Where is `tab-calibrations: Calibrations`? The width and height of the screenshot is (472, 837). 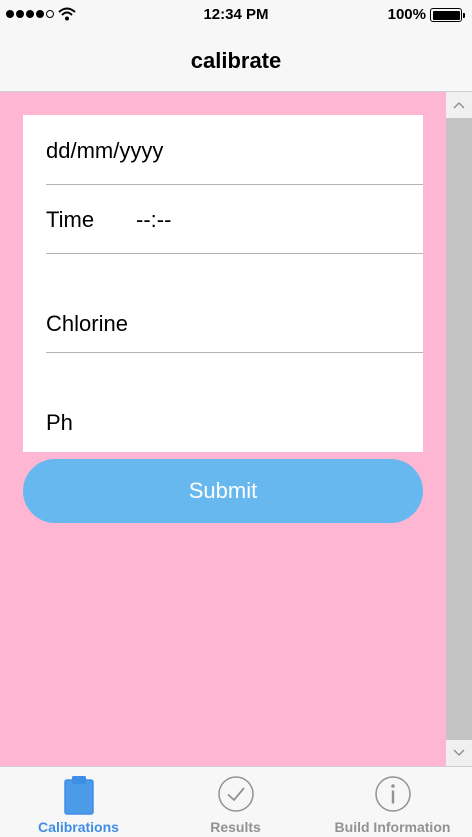 tab-calibrations: Calibrations is located at coordinates (78, 802).